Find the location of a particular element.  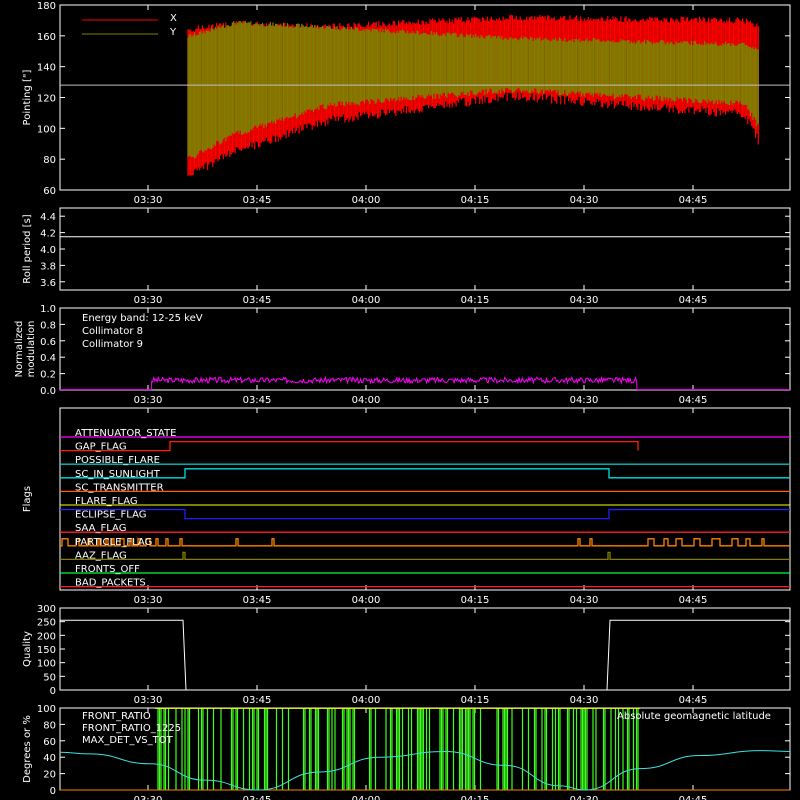

legend-y-label: Y is located at coordinates (173, 32).